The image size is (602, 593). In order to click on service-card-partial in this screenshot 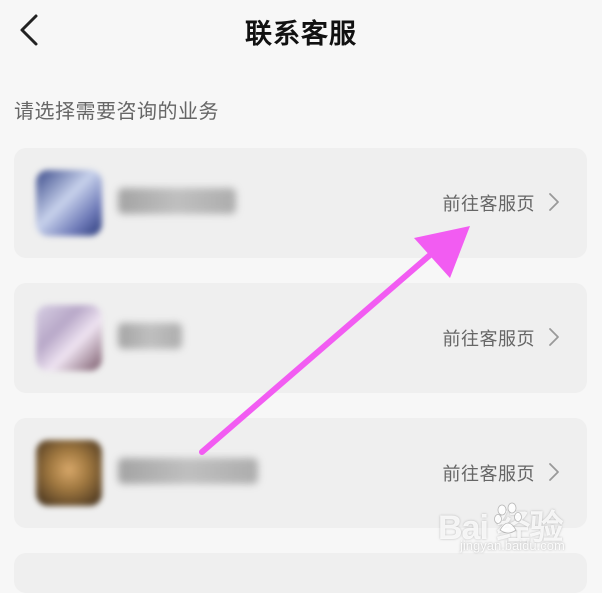, I will do `click(300, 573)`.